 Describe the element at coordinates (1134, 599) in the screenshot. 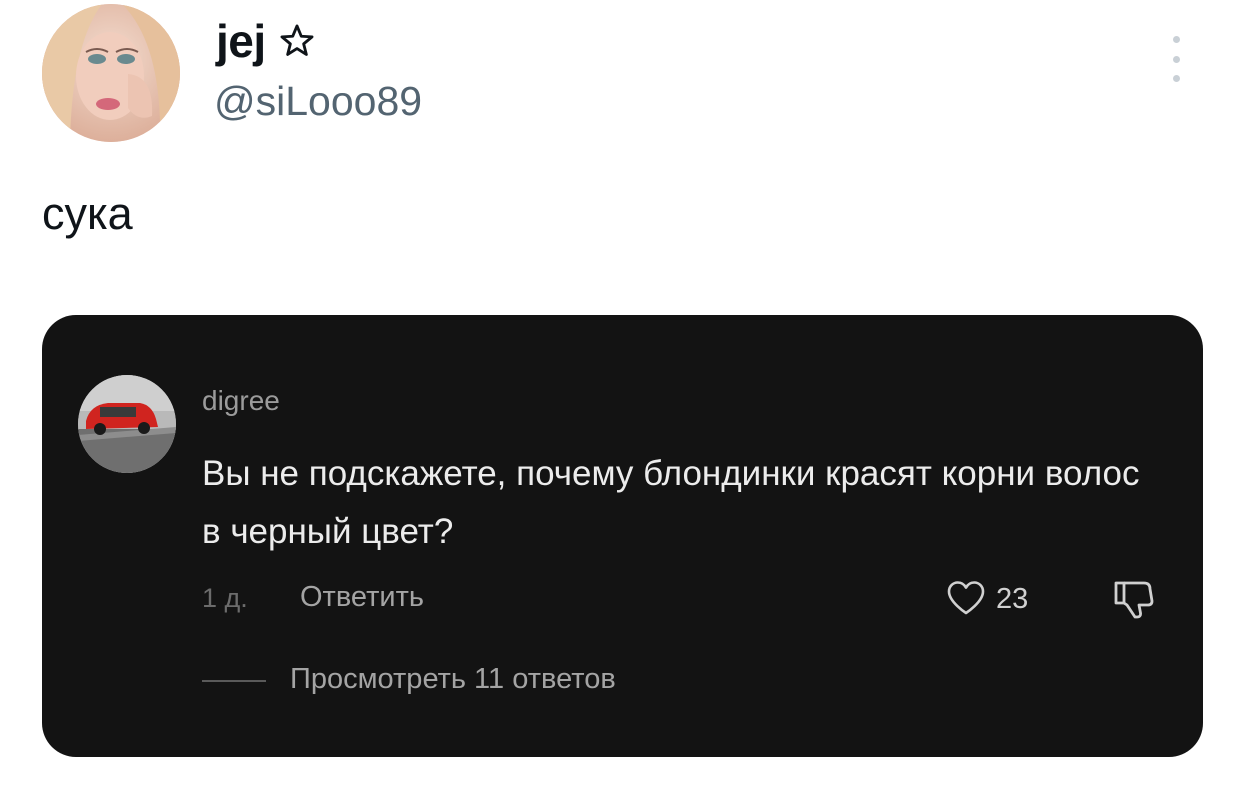

I see `thumbs-down-icon` at that location.